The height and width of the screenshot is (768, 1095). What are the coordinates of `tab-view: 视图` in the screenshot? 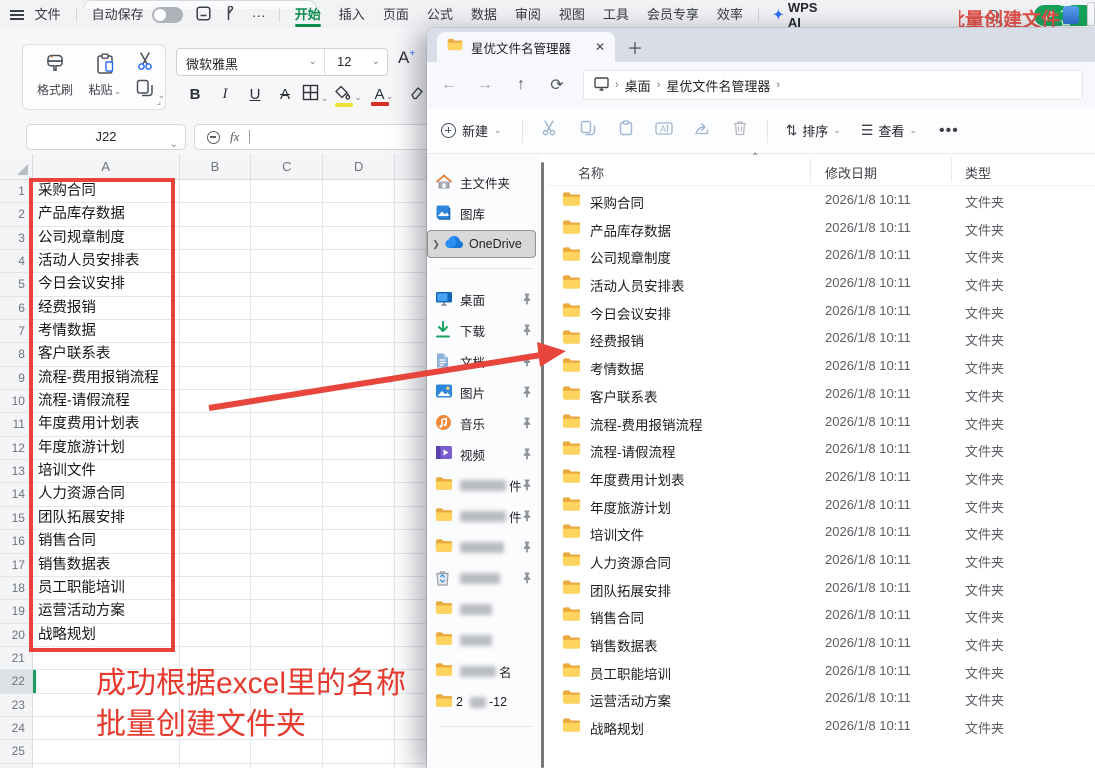 It's located at (572, 15).